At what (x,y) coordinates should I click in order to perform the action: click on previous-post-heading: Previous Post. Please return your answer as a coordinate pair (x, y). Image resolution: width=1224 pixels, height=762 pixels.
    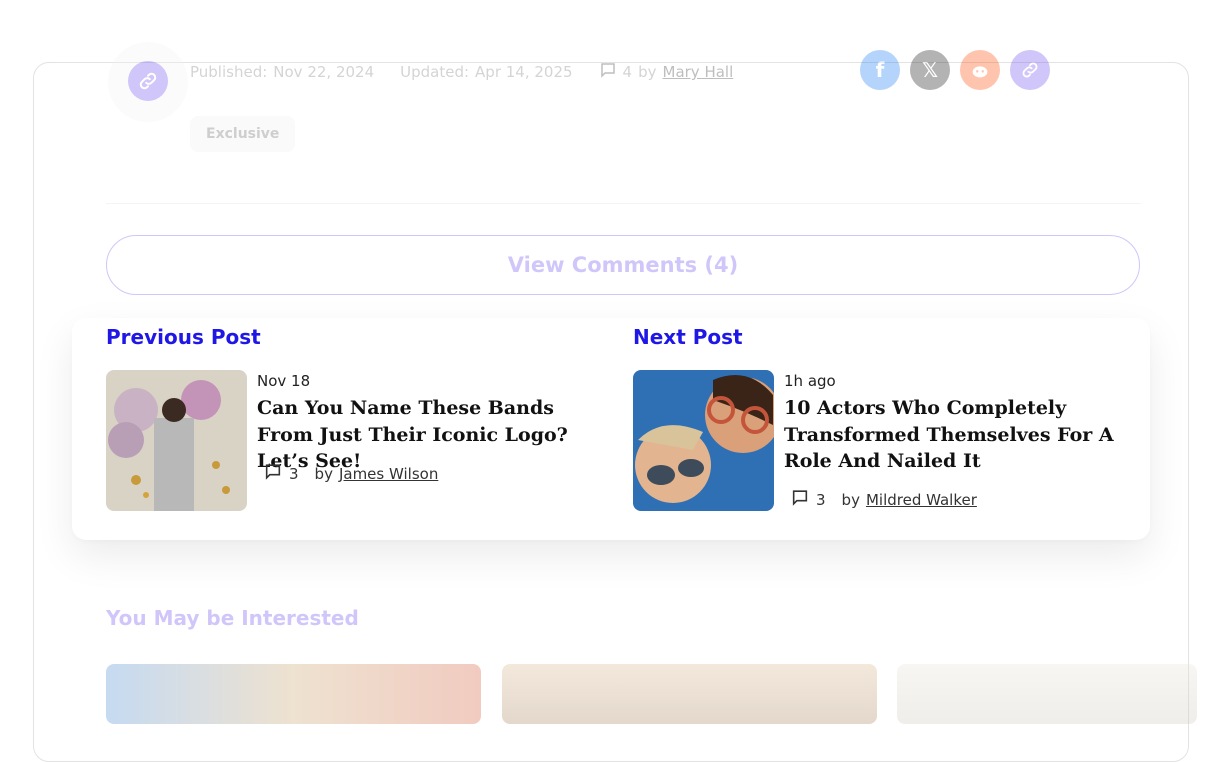
    Looking at the image, I should click on (183, 337).